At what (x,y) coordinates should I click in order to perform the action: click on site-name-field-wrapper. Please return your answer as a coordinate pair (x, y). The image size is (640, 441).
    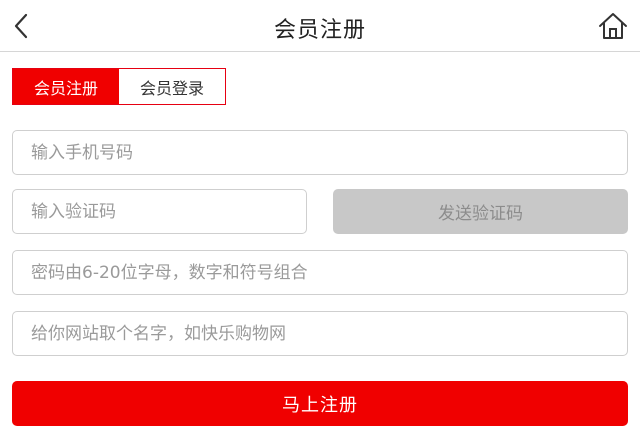
    Looking at the image, I should click on (320, 333).